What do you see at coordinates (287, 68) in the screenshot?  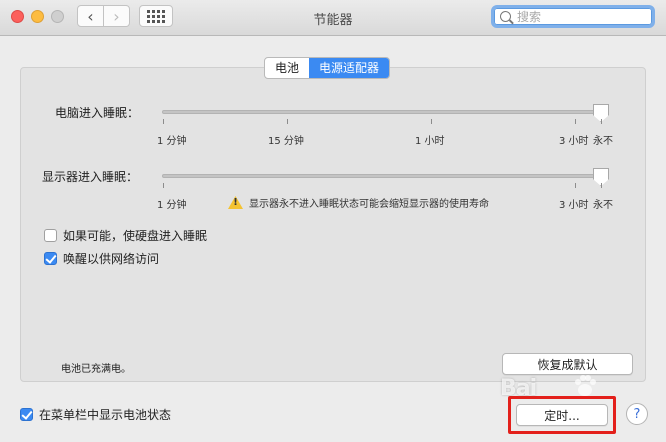 I see `tab-battery: 电池` at bounding box center [287, 68].